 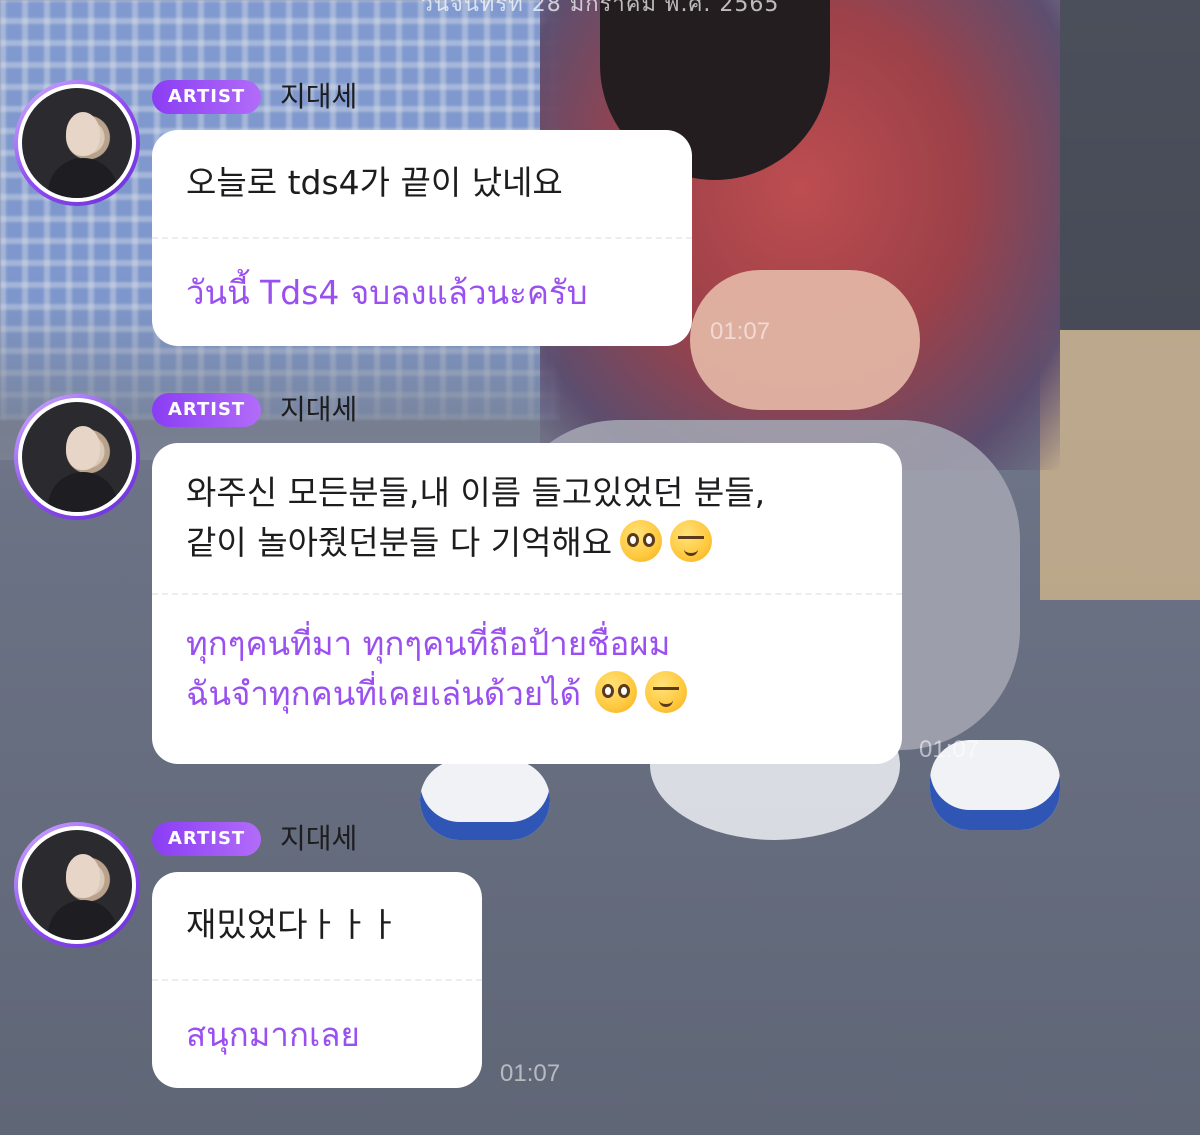 I want to click on message-bubble: 재밌었다ㅏㅏㅏ สนุกมากเลย, so click(x=317, y=980).